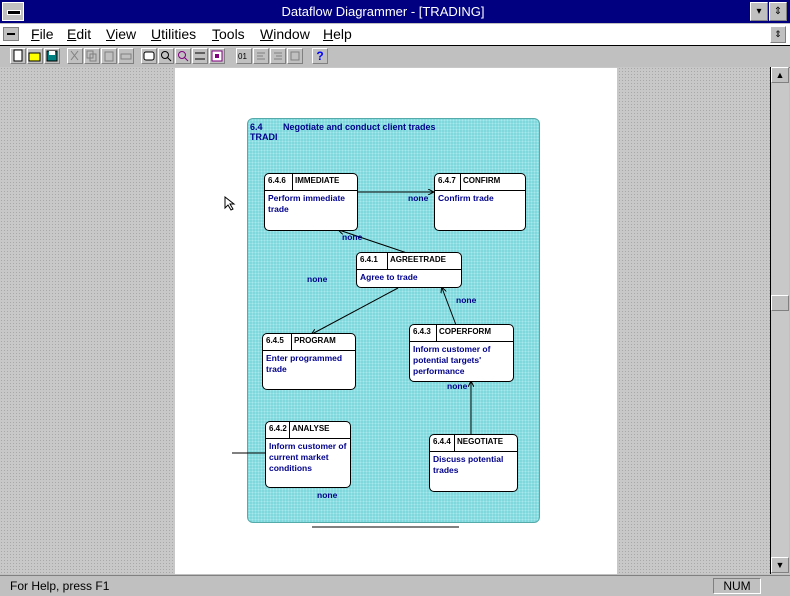 Image resolution: width=790 pixels, height=596 pixels. Describe the element at coordinates (468, 464) in the screenshot. I see `process-description: Discuss potential trades` at that location.